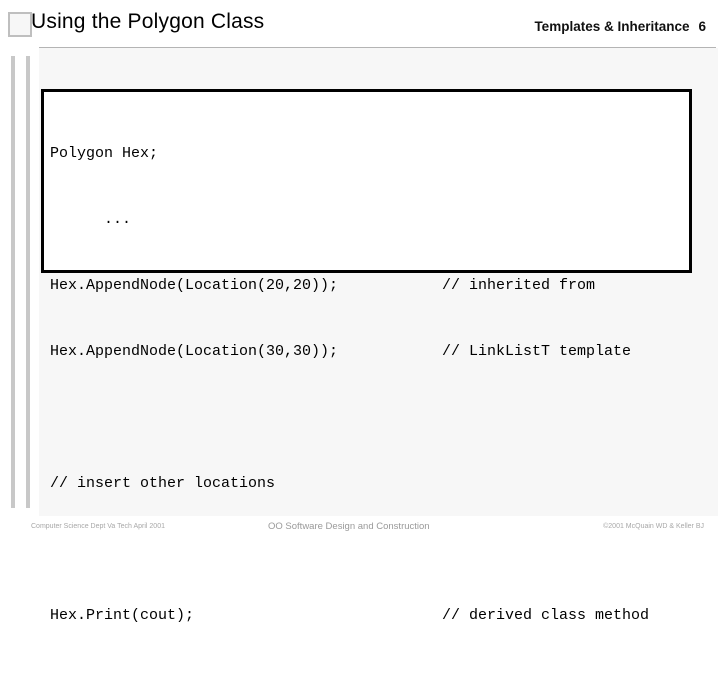  What do you see at coordinates (163, 483) in the screenshot?
I see `code-line-text: // insert other locations` at bounding box center [163, 483].